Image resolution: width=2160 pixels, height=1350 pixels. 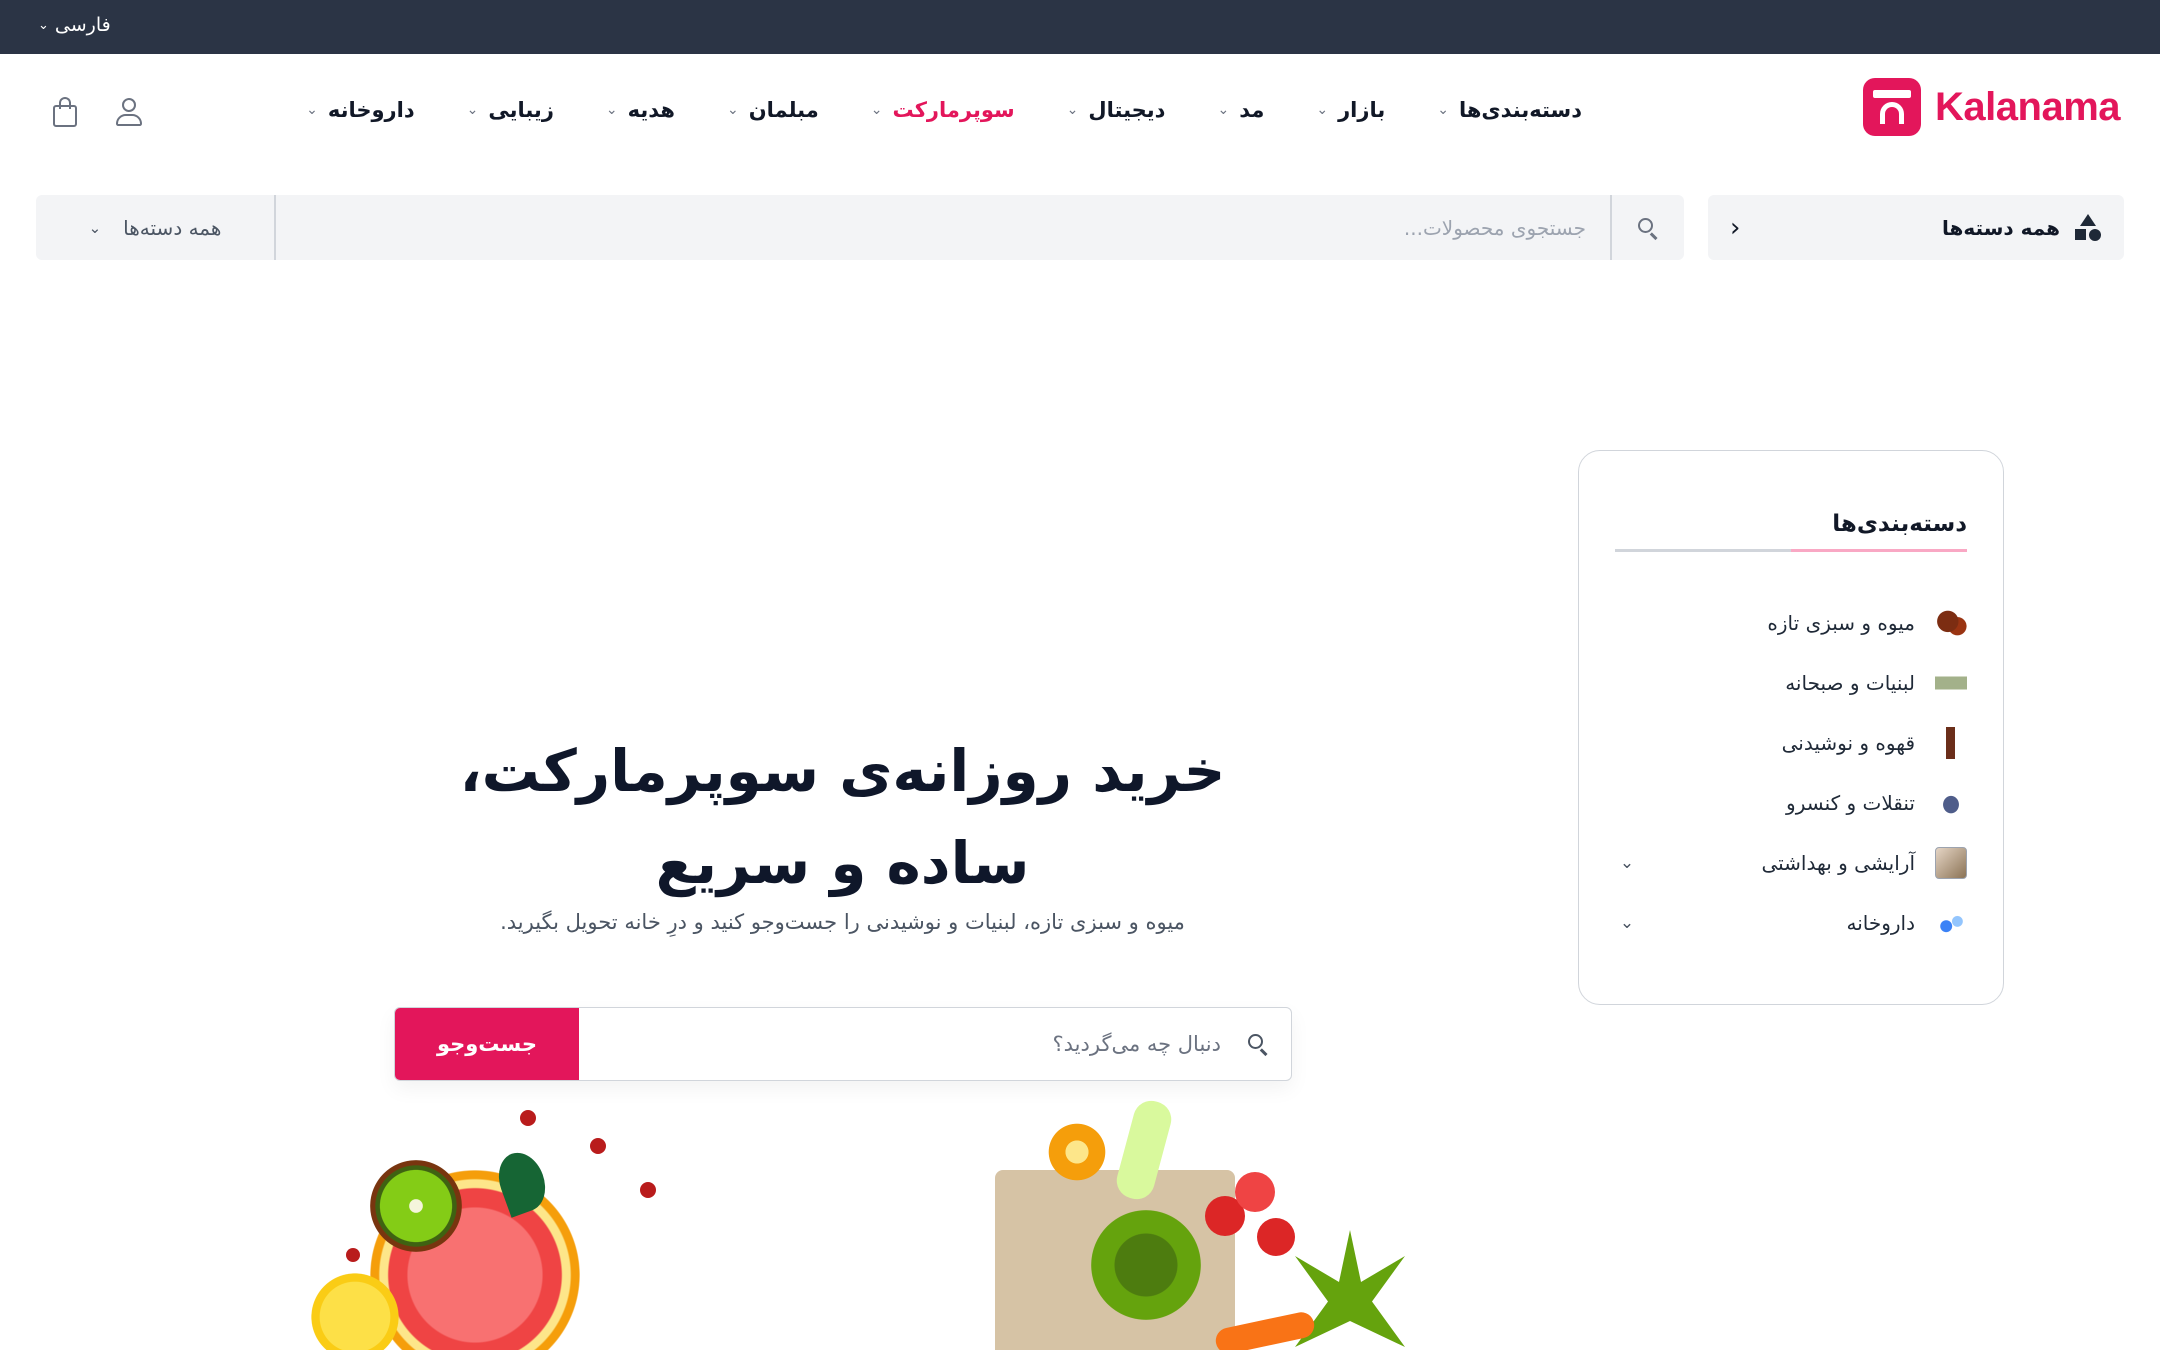 I want to click on dairy-thumbnail-icon, so click(x=1951, y=683).